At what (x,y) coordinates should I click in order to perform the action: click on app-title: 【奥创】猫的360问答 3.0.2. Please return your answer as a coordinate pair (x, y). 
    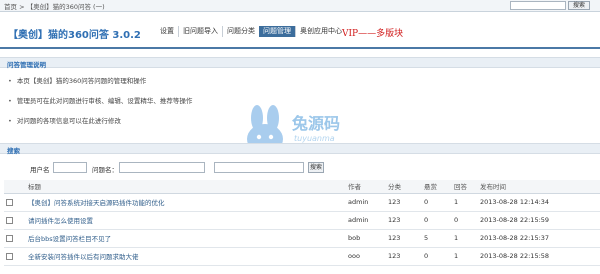
    Looking at the image, I should click on (74, 35).